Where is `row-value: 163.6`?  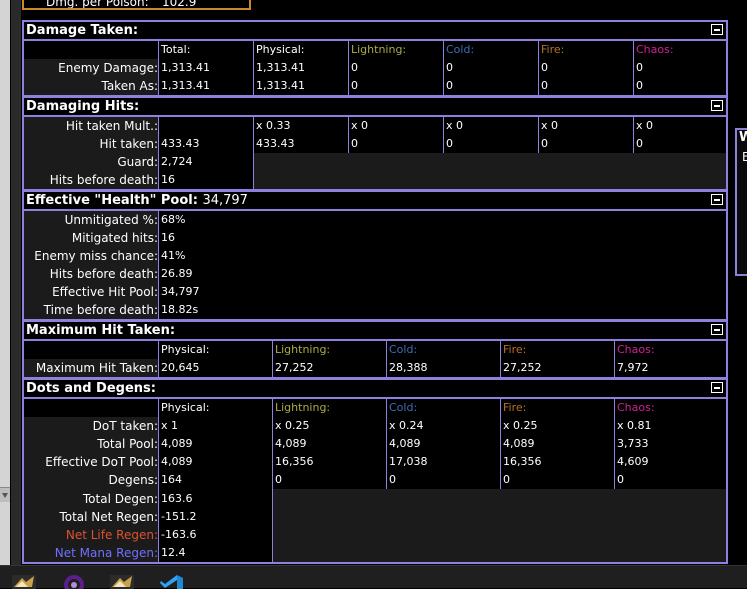 row-value: 163.6 is located at coordinates (177, 498).